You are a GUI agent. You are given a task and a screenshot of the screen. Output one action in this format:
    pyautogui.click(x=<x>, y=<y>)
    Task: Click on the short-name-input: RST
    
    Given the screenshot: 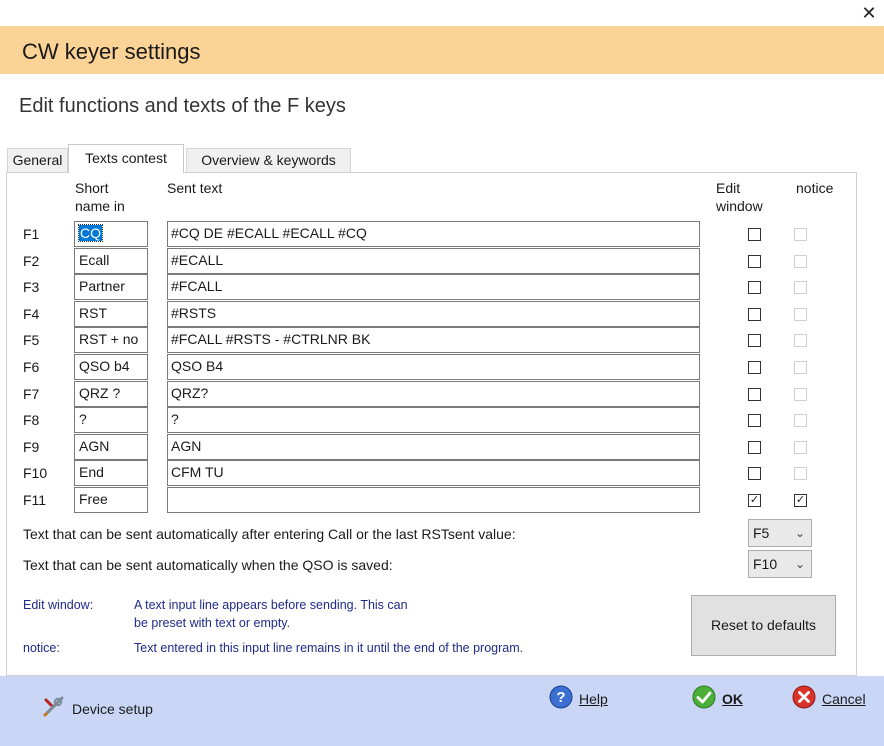 What is the action you would take?
    pyautogui.click(x=111, y=314)
    